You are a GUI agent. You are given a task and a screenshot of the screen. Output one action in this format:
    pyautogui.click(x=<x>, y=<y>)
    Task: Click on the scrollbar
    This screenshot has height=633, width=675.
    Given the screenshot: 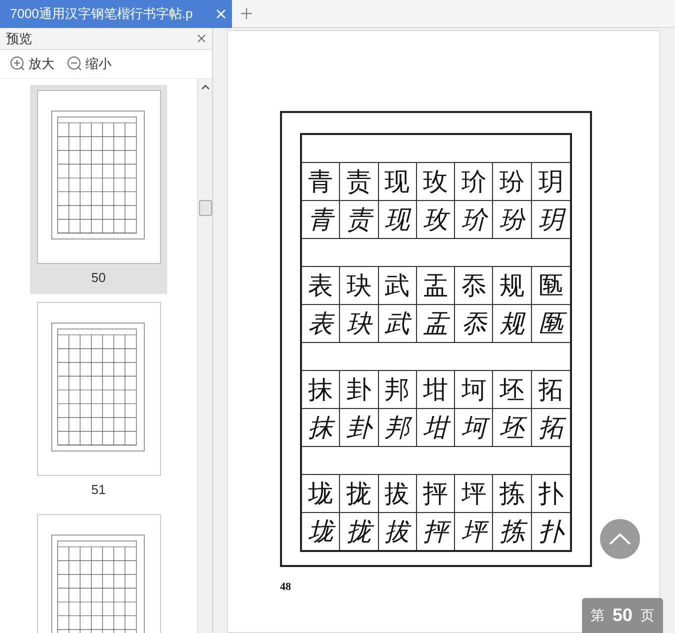 What is the action you would take?
    pyautogui.click(x=204, y=355)
    